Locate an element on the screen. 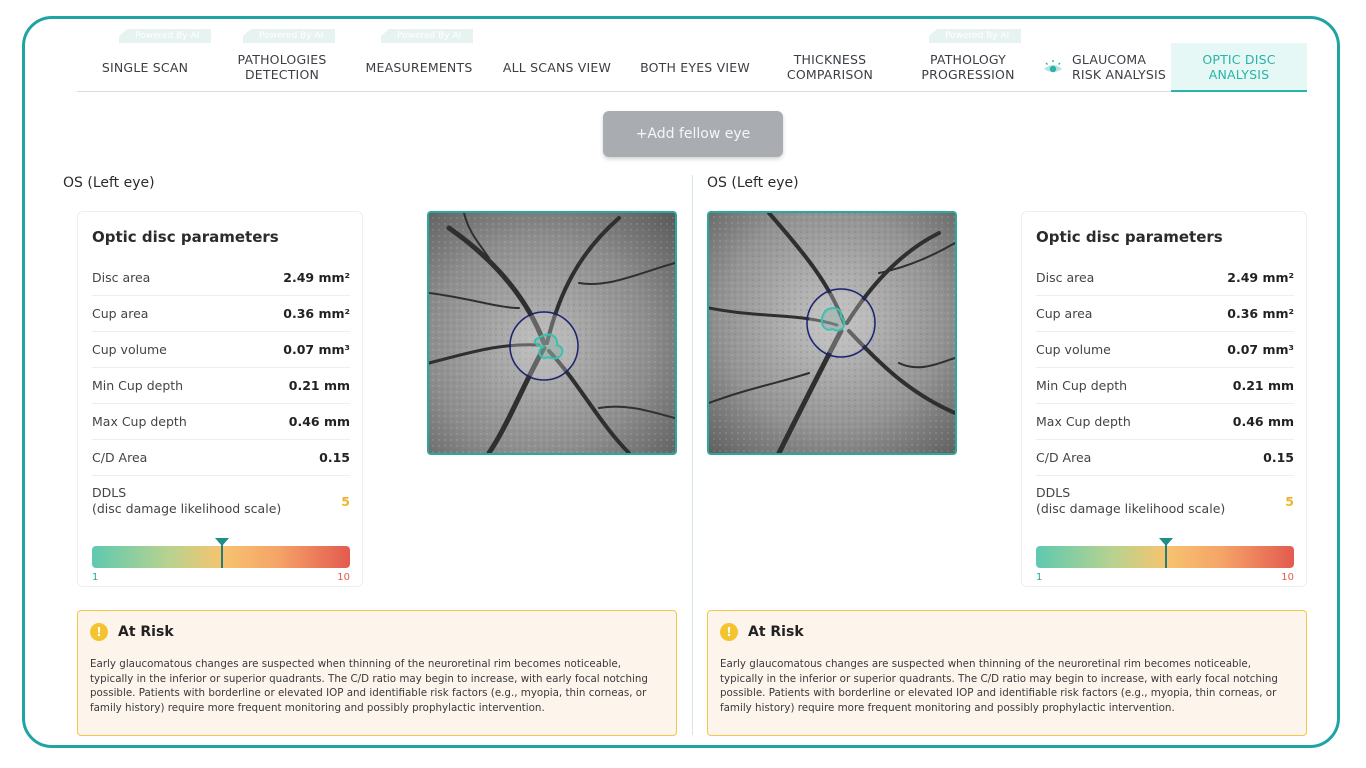 The image size is (1366, 768). tab-measurements: Powered By AI MEASUREMENTS is located at coordinates (419, 60).